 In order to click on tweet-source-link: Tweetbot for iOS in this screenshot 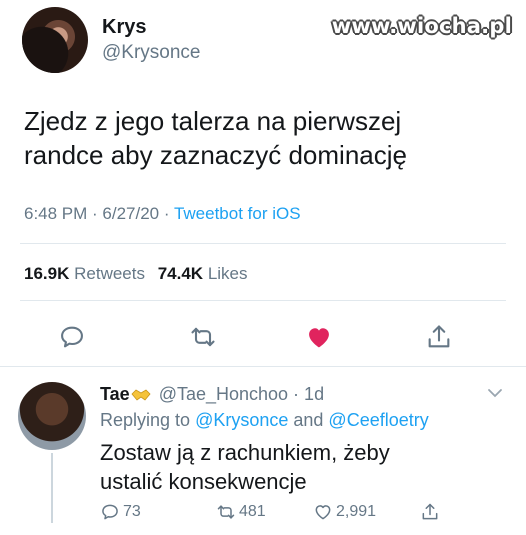, I will do `click(237, 213)`.